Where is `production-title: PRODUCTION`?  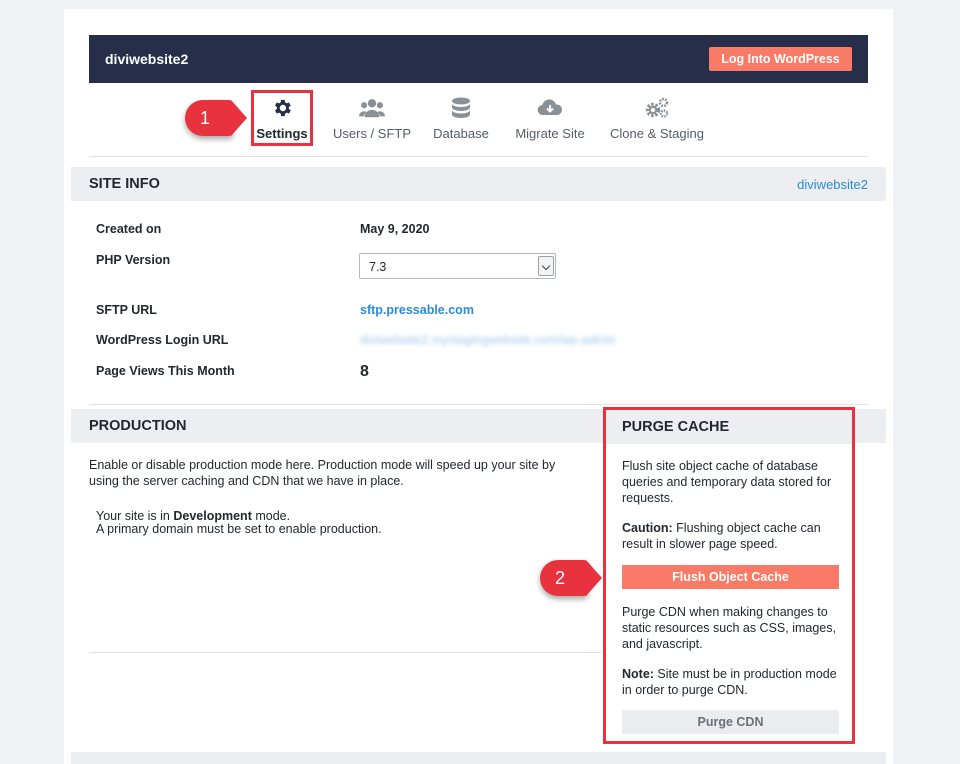
production-title: PRODUCTION is located at coordinates (138, 426).